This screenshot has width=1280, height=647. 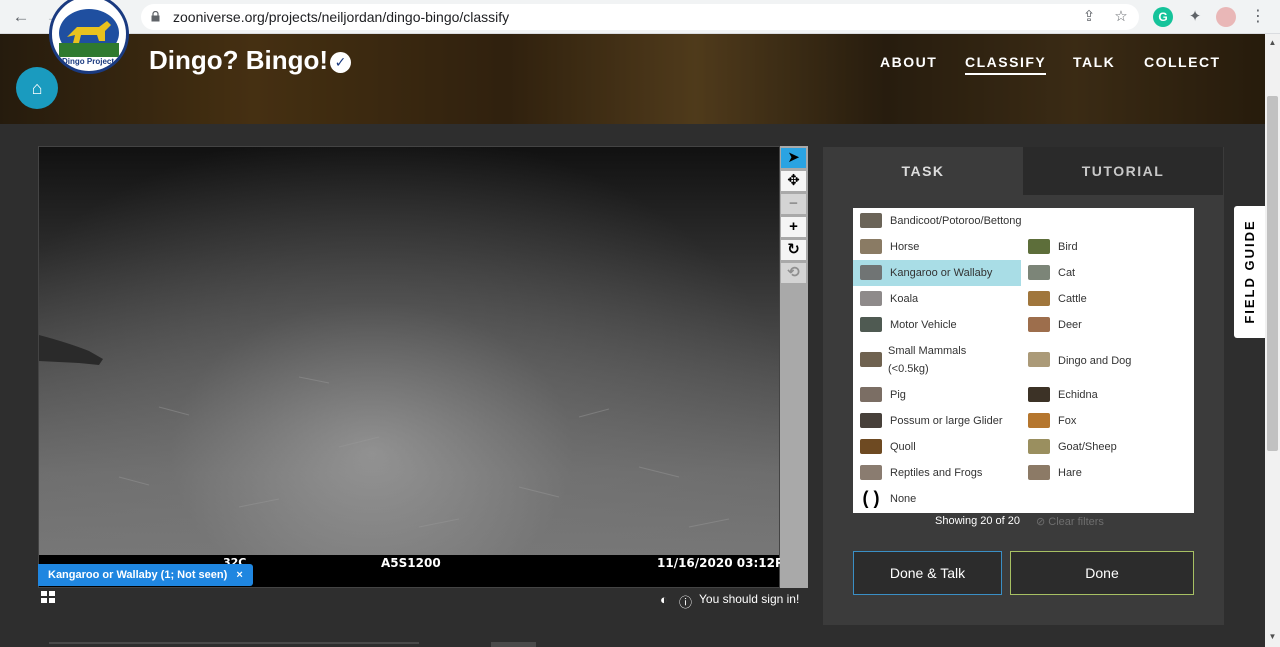 I want to click on rotate-icon: ↻, so click(x=793, y=250).